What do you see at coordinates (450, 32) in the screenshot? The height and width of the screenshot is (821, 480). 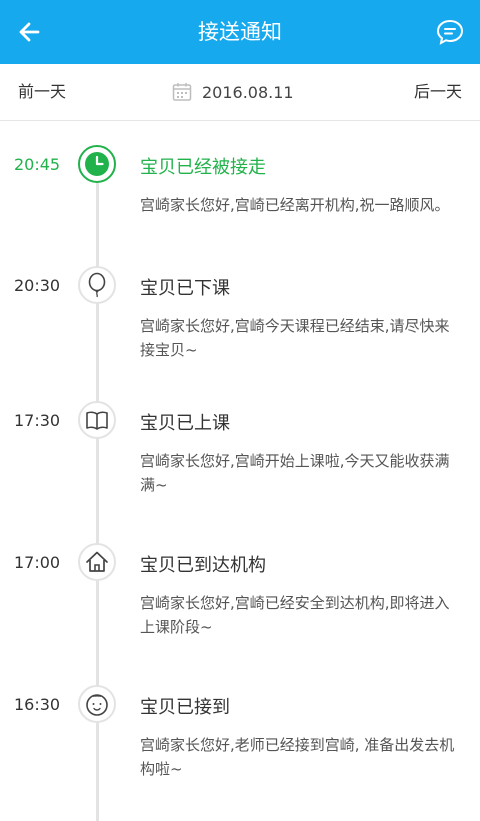 I see `chat-bubble-icon` at bounding box center [450, 32].